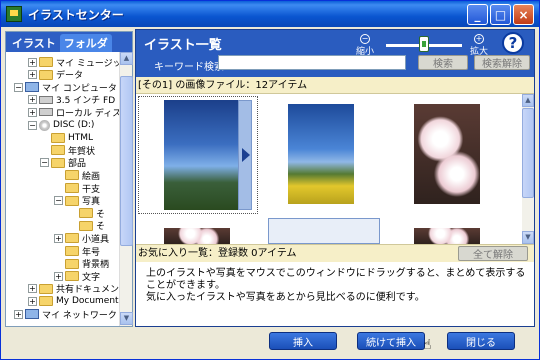 The height and width of the screenshot is (360, 540). What do you see at coordinates (477, 14) in the screenshot?
I see `minimize-button: _` at bounding box center [477, 14].